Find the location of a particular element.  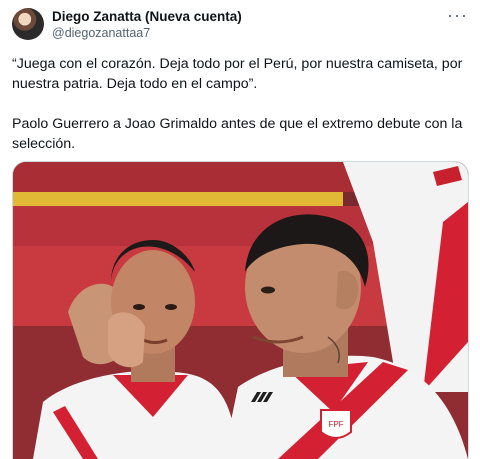

author-avatar is located at coordinates (28, 24).